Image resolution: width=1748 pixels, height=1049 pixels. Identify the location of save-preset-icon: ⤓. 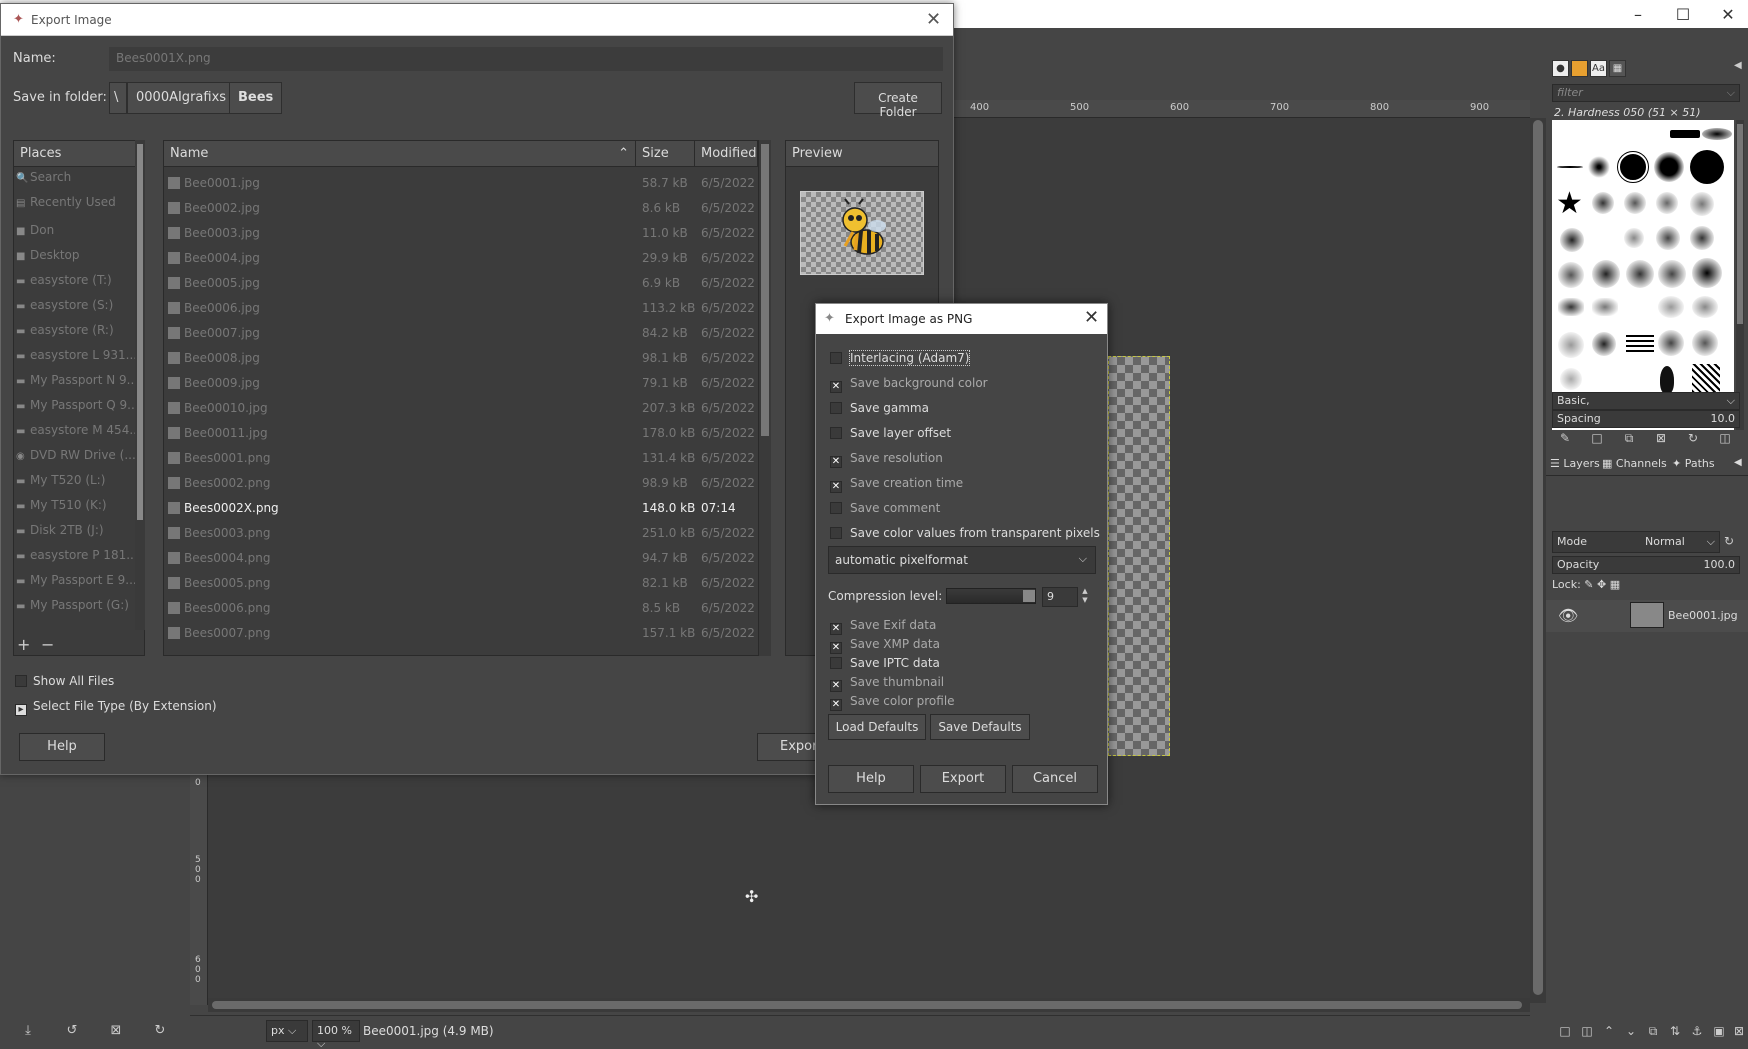
(28, 1033).